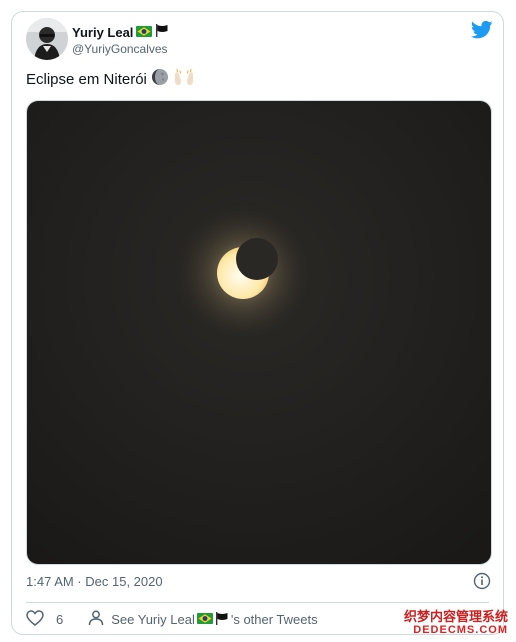 Image resolution: width=516 pixels, height=642 pixels. I want to click on see-other-suffix: 's other Tweets, so click(274, 619).